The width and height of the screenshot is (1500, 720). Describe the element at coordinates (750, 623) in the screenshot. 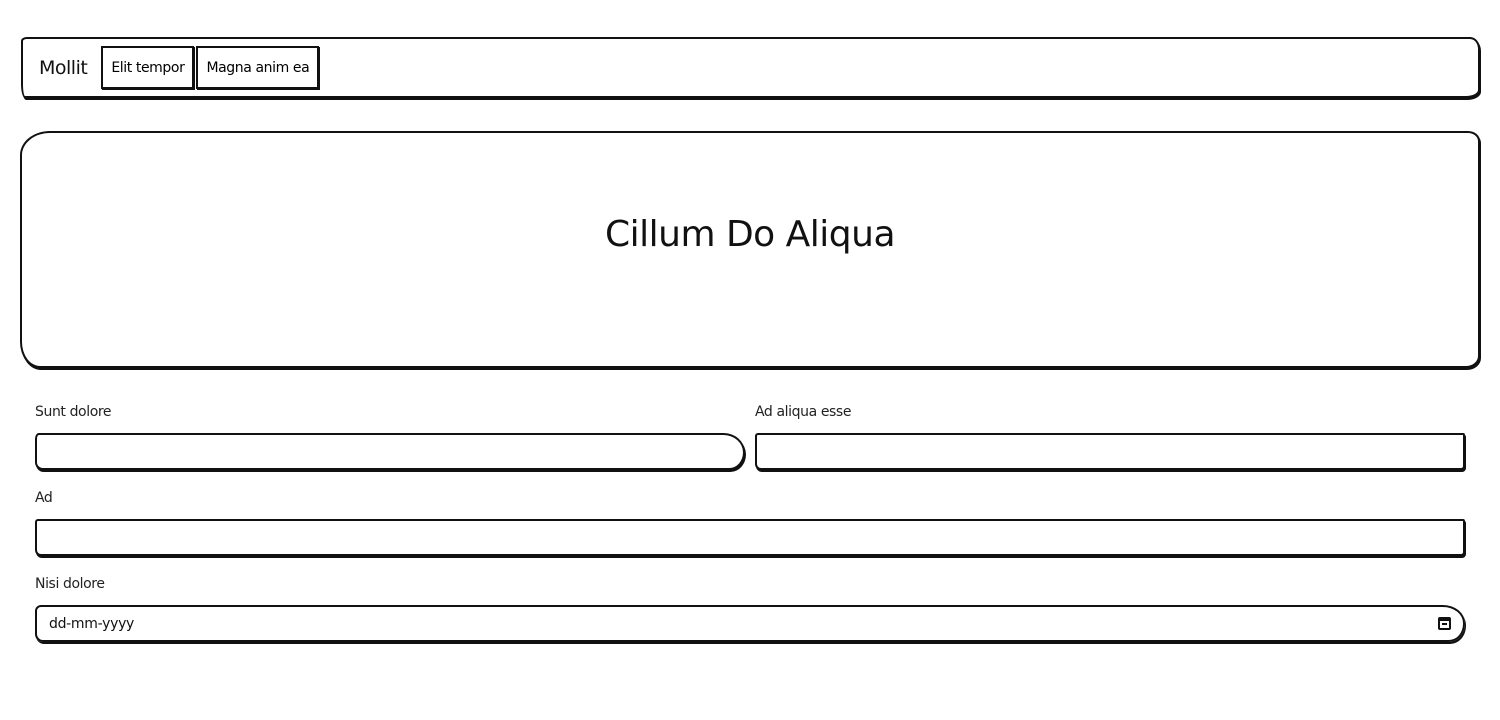

I see `nisi-dolore-date-input: dd-mm-yyyy` at that location.